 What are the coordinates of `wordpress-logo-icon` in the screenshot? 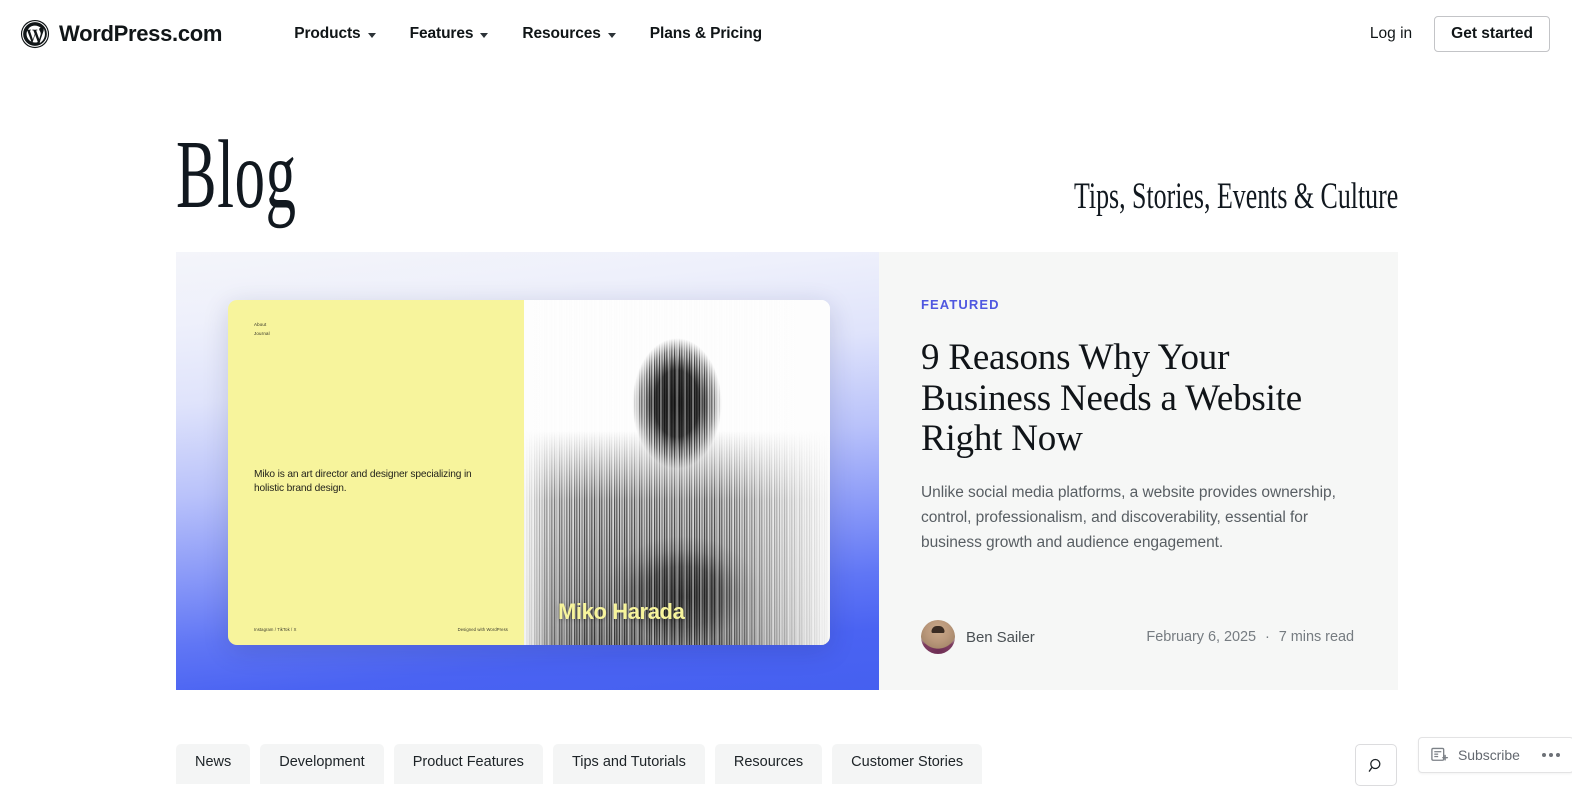 It's located at (35, 34).